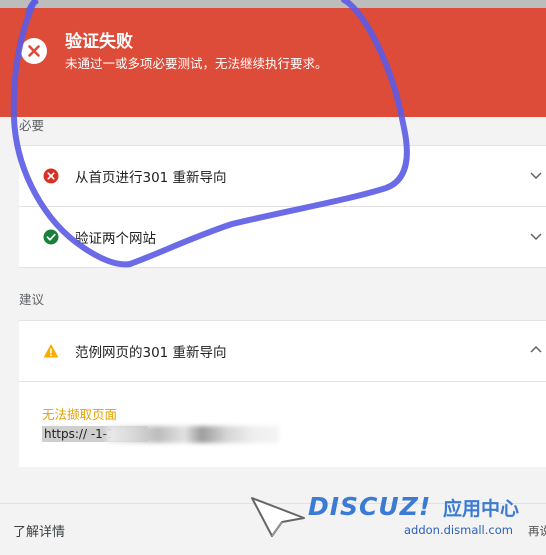 Image resolution: width=546 pixels, height=555 pixels. I want to click on test-detail-panel: 无法撷取页面 https:// -1-1.html, so click(282, 424).